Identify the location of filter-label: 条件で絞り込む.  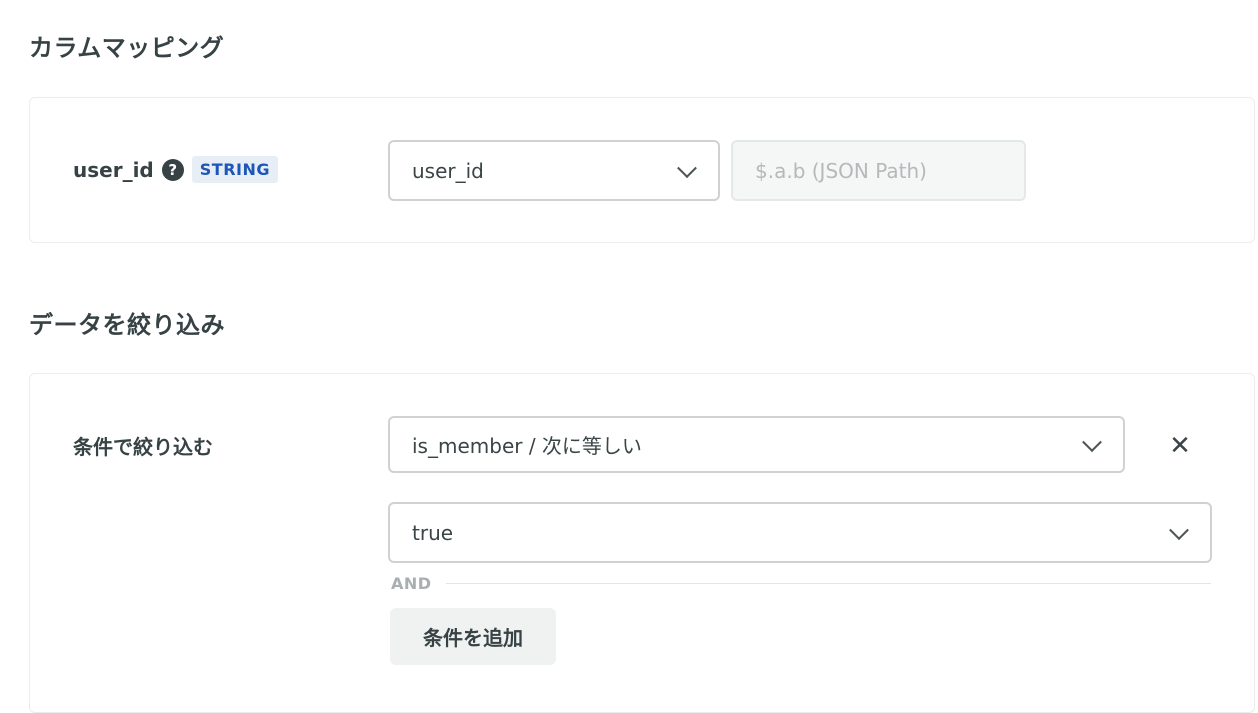
(143, 447).